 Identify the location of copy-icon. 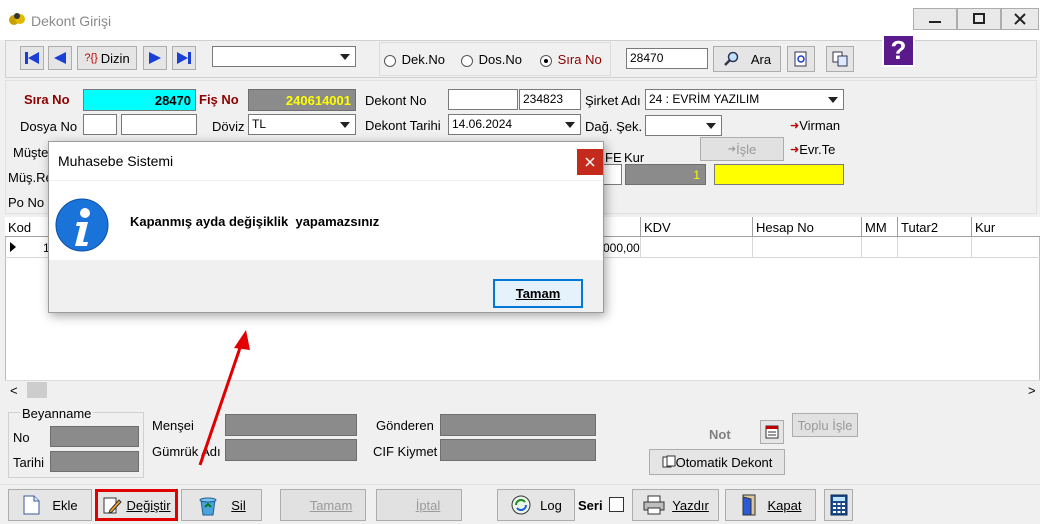
(840, 59).